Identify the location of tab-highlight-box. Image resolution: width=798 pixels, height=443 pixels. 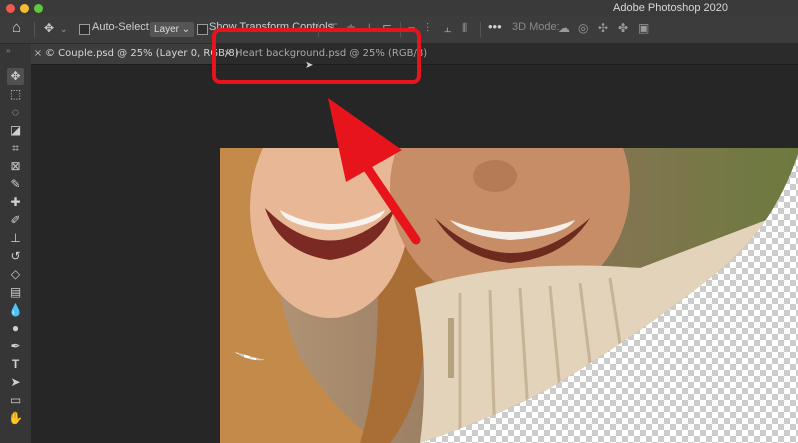
(316, 56).